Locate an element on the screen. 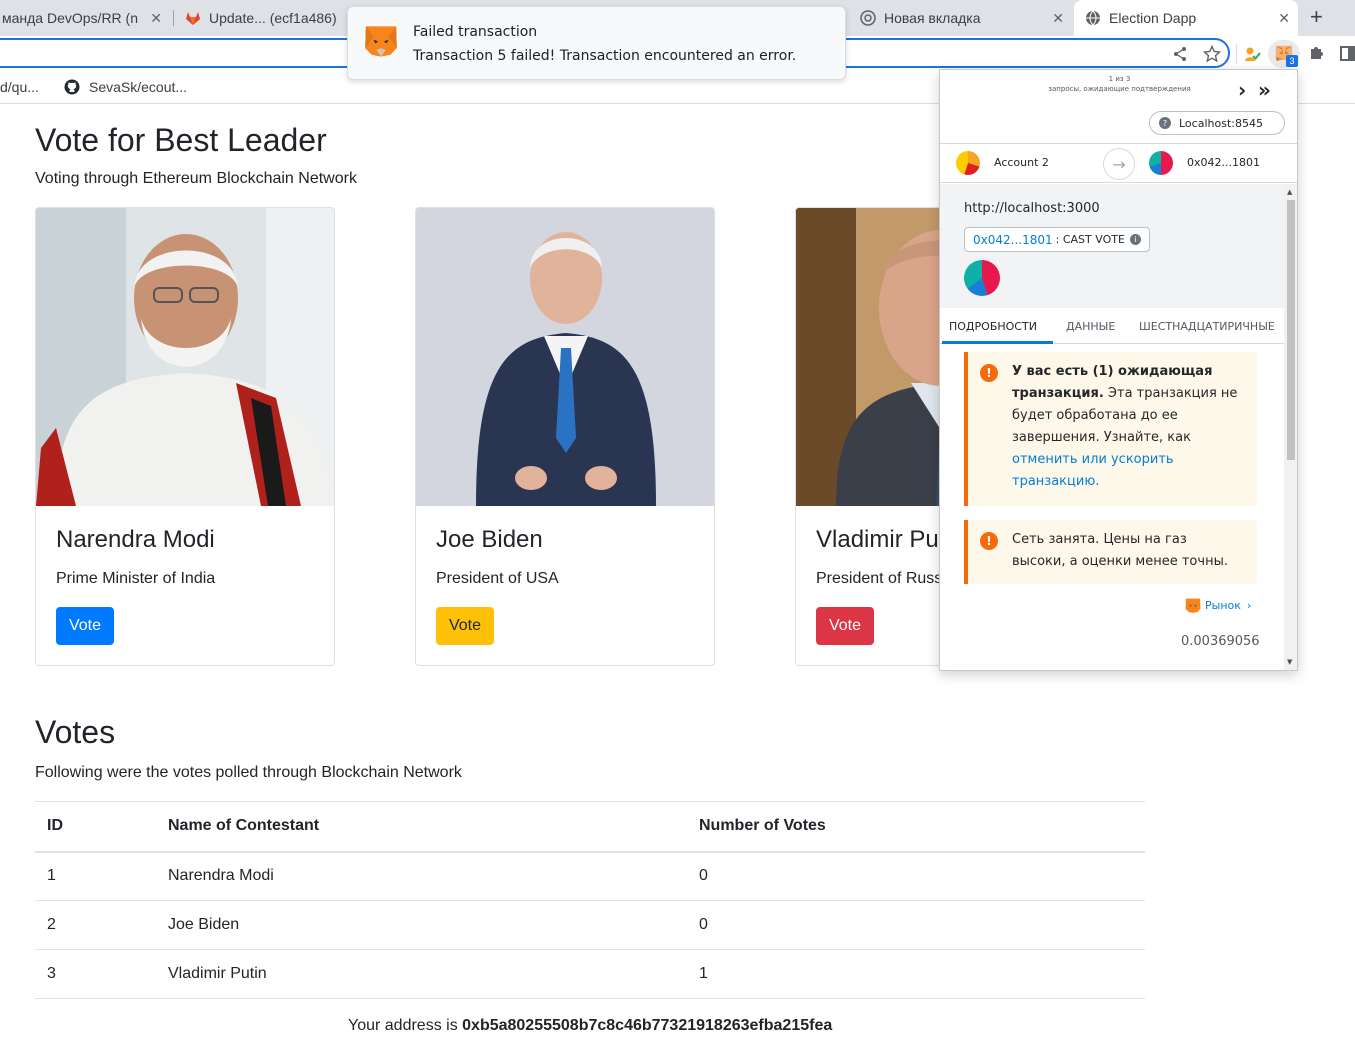  network-name: Localhost:8545 is located at coordinates (1221, 123).